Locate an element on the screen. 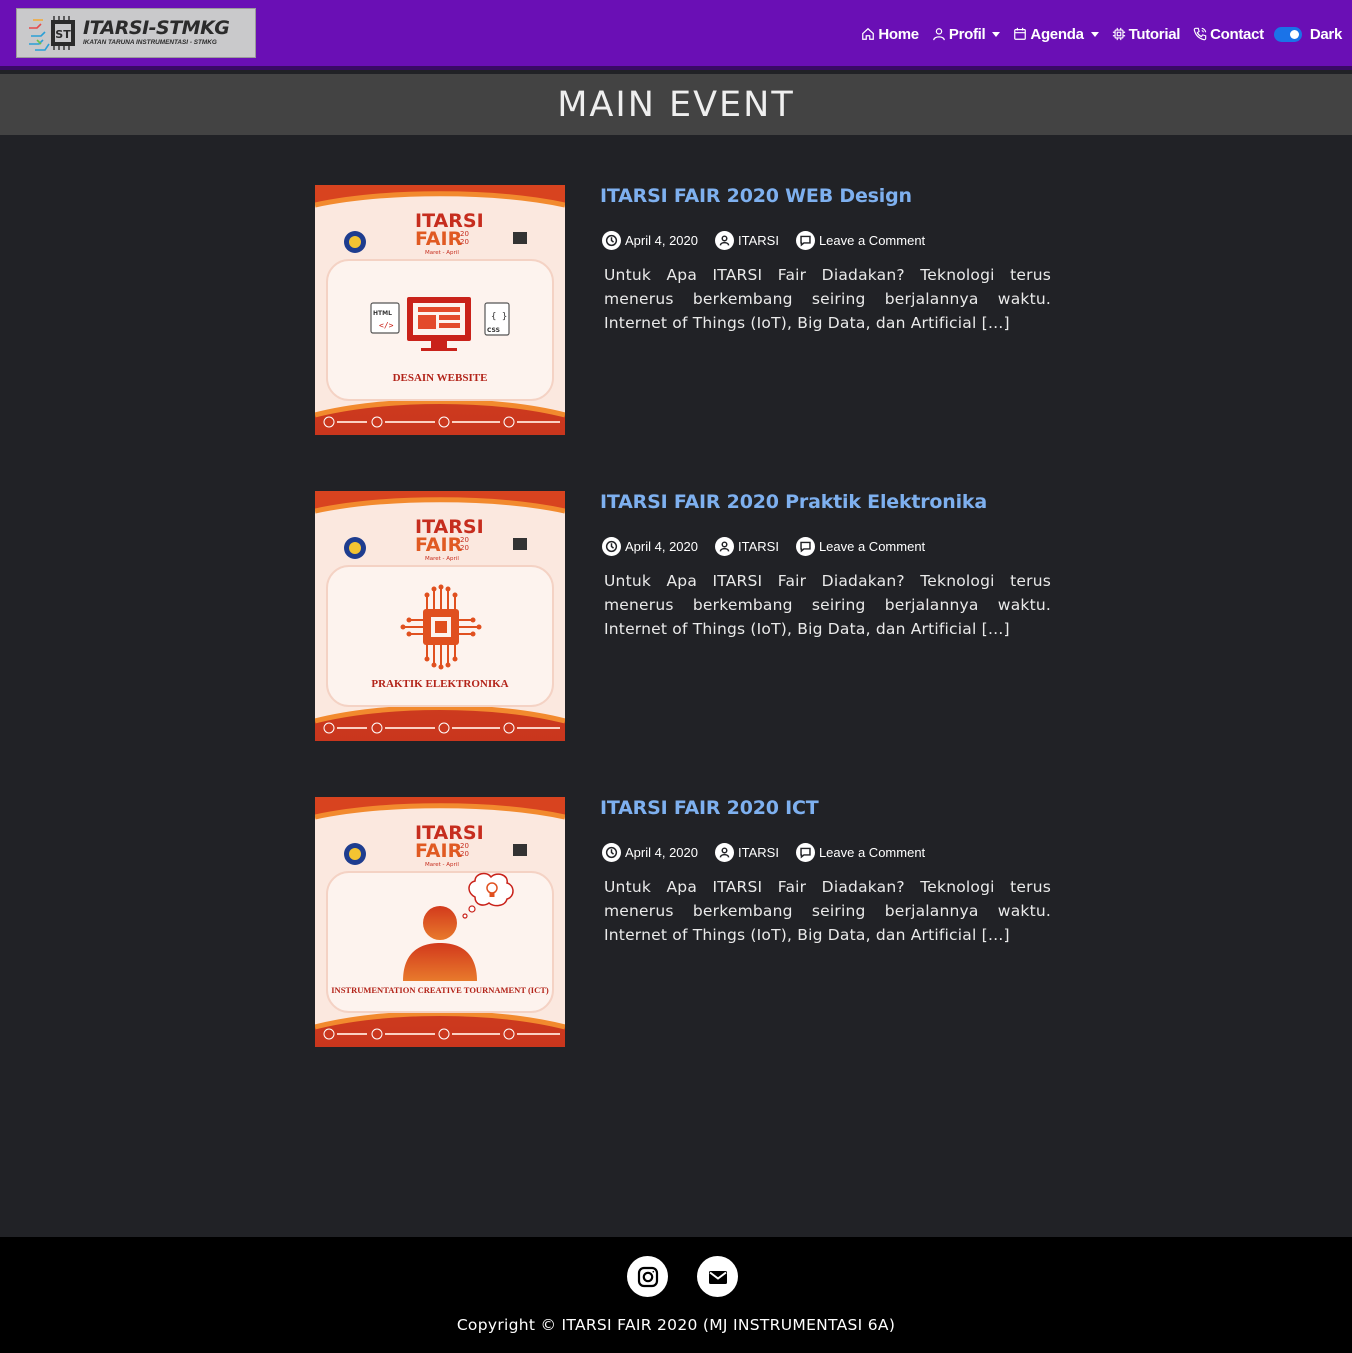  email-link is located at coordinates (717, 1276).